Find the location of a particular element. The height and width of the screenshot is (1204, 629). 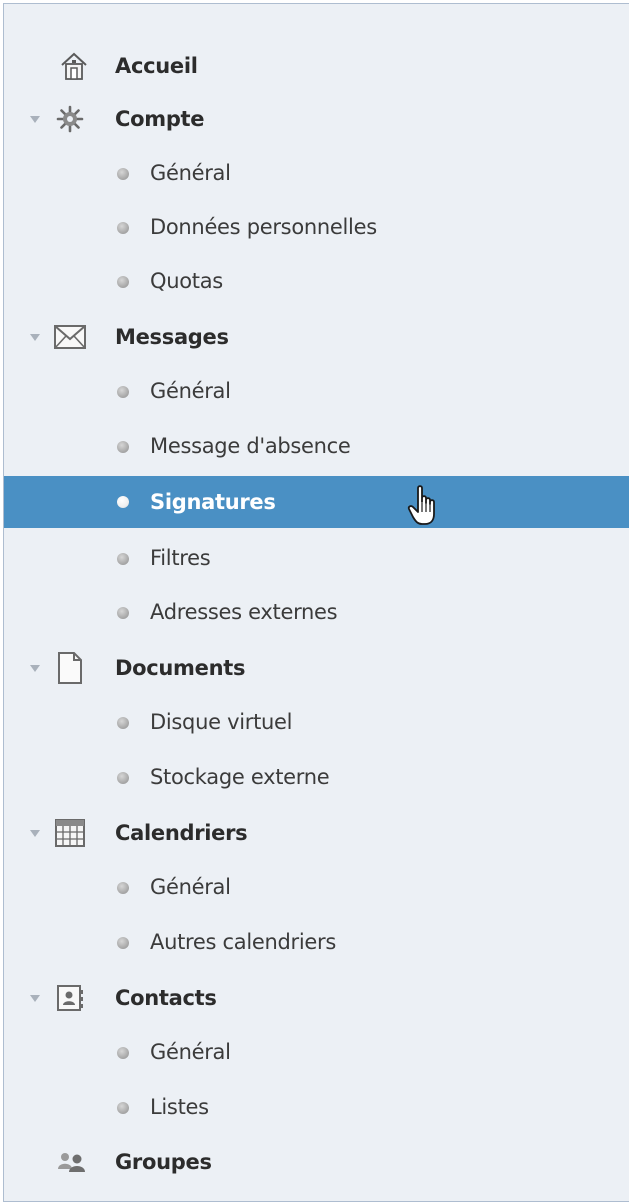

nav-label: Stockage externe is located at coordinates (240, 777).